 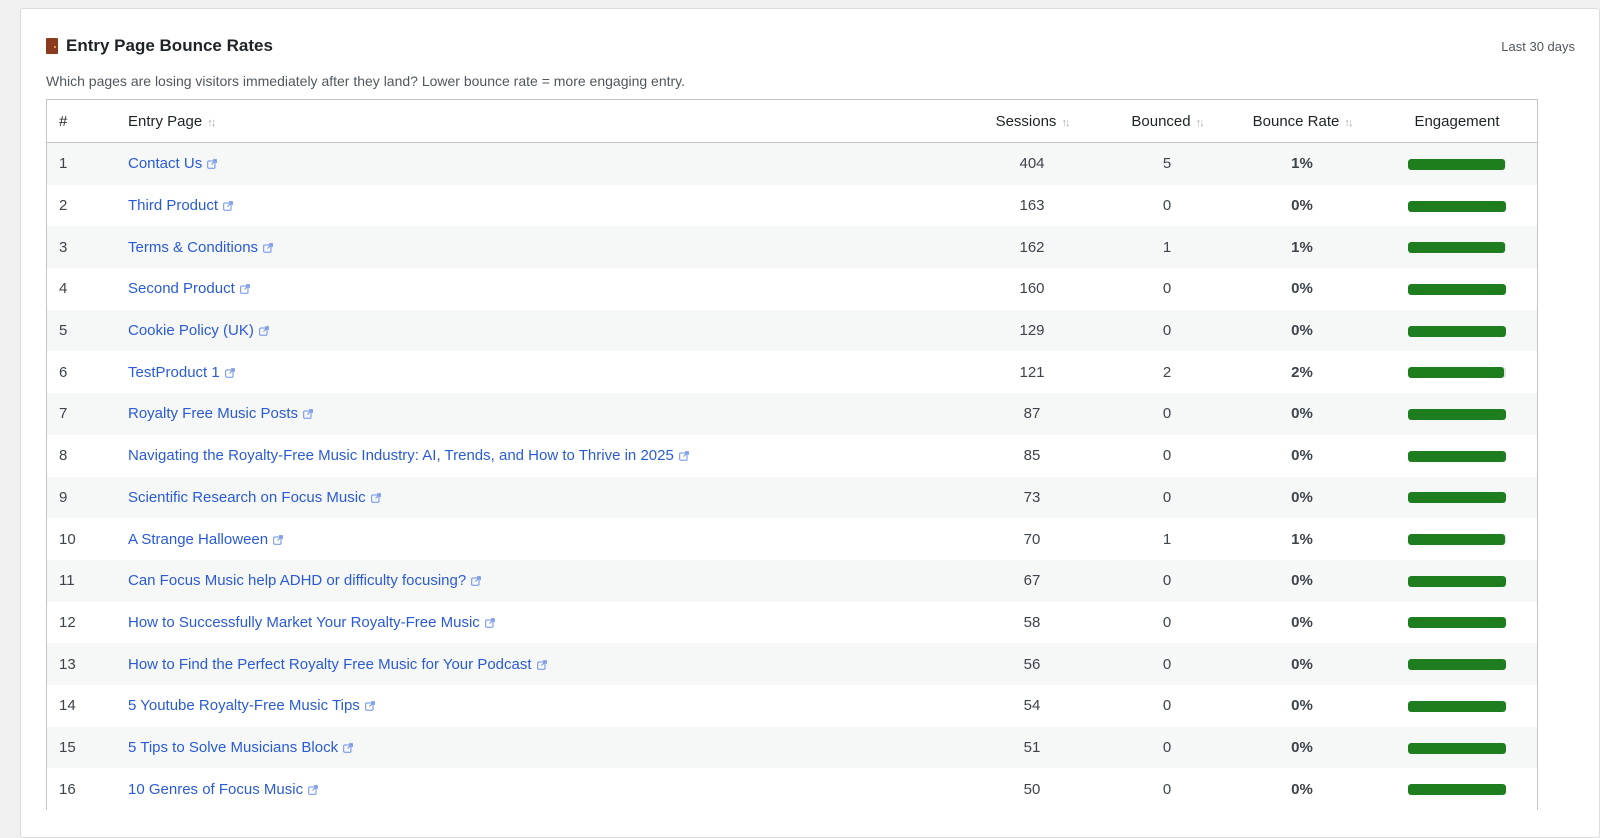 I want to click on entry-page-cell: 5 Youtube Royalty-Free Music Tips, so click(x=542, y=706).